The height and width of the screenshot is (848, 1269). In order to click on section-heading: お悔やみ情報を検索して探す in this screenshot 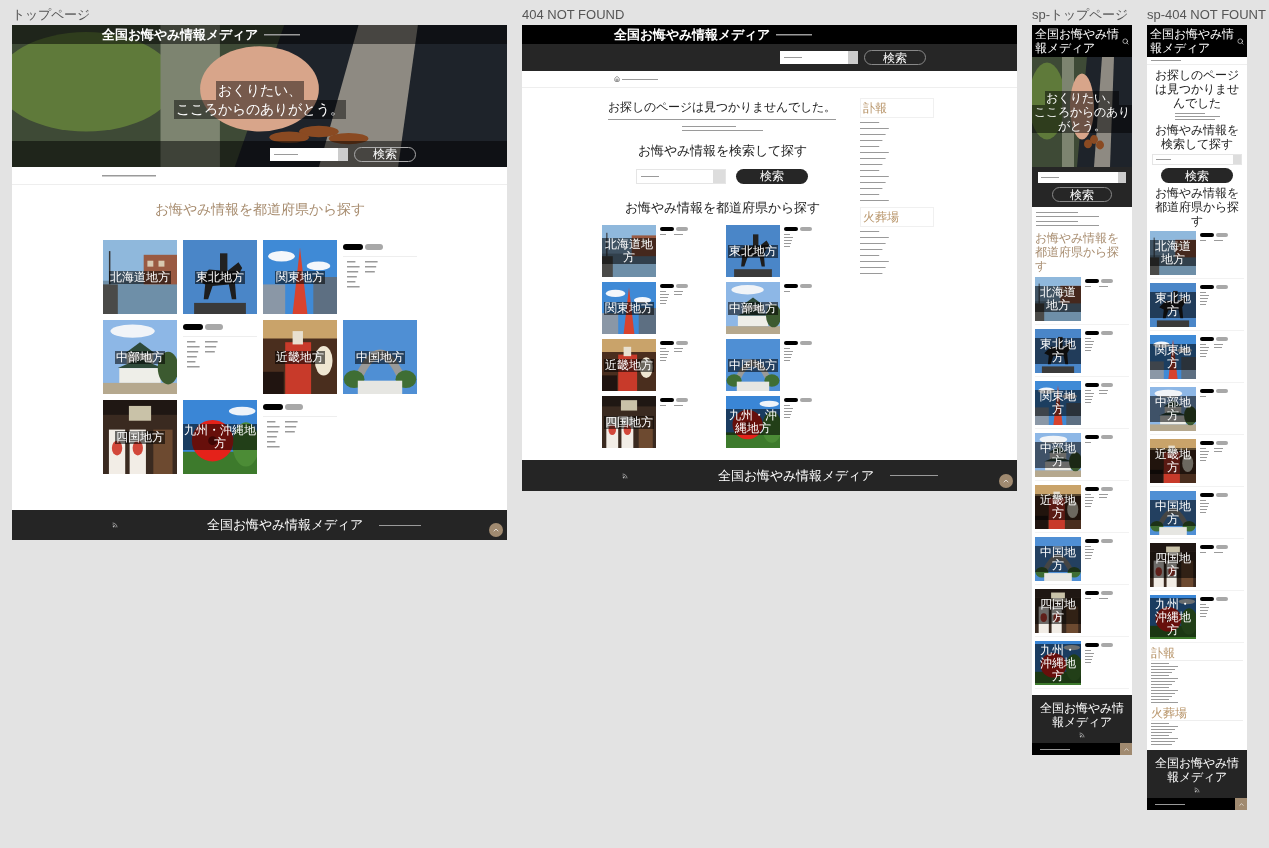, I will do `click(722, 151)`.